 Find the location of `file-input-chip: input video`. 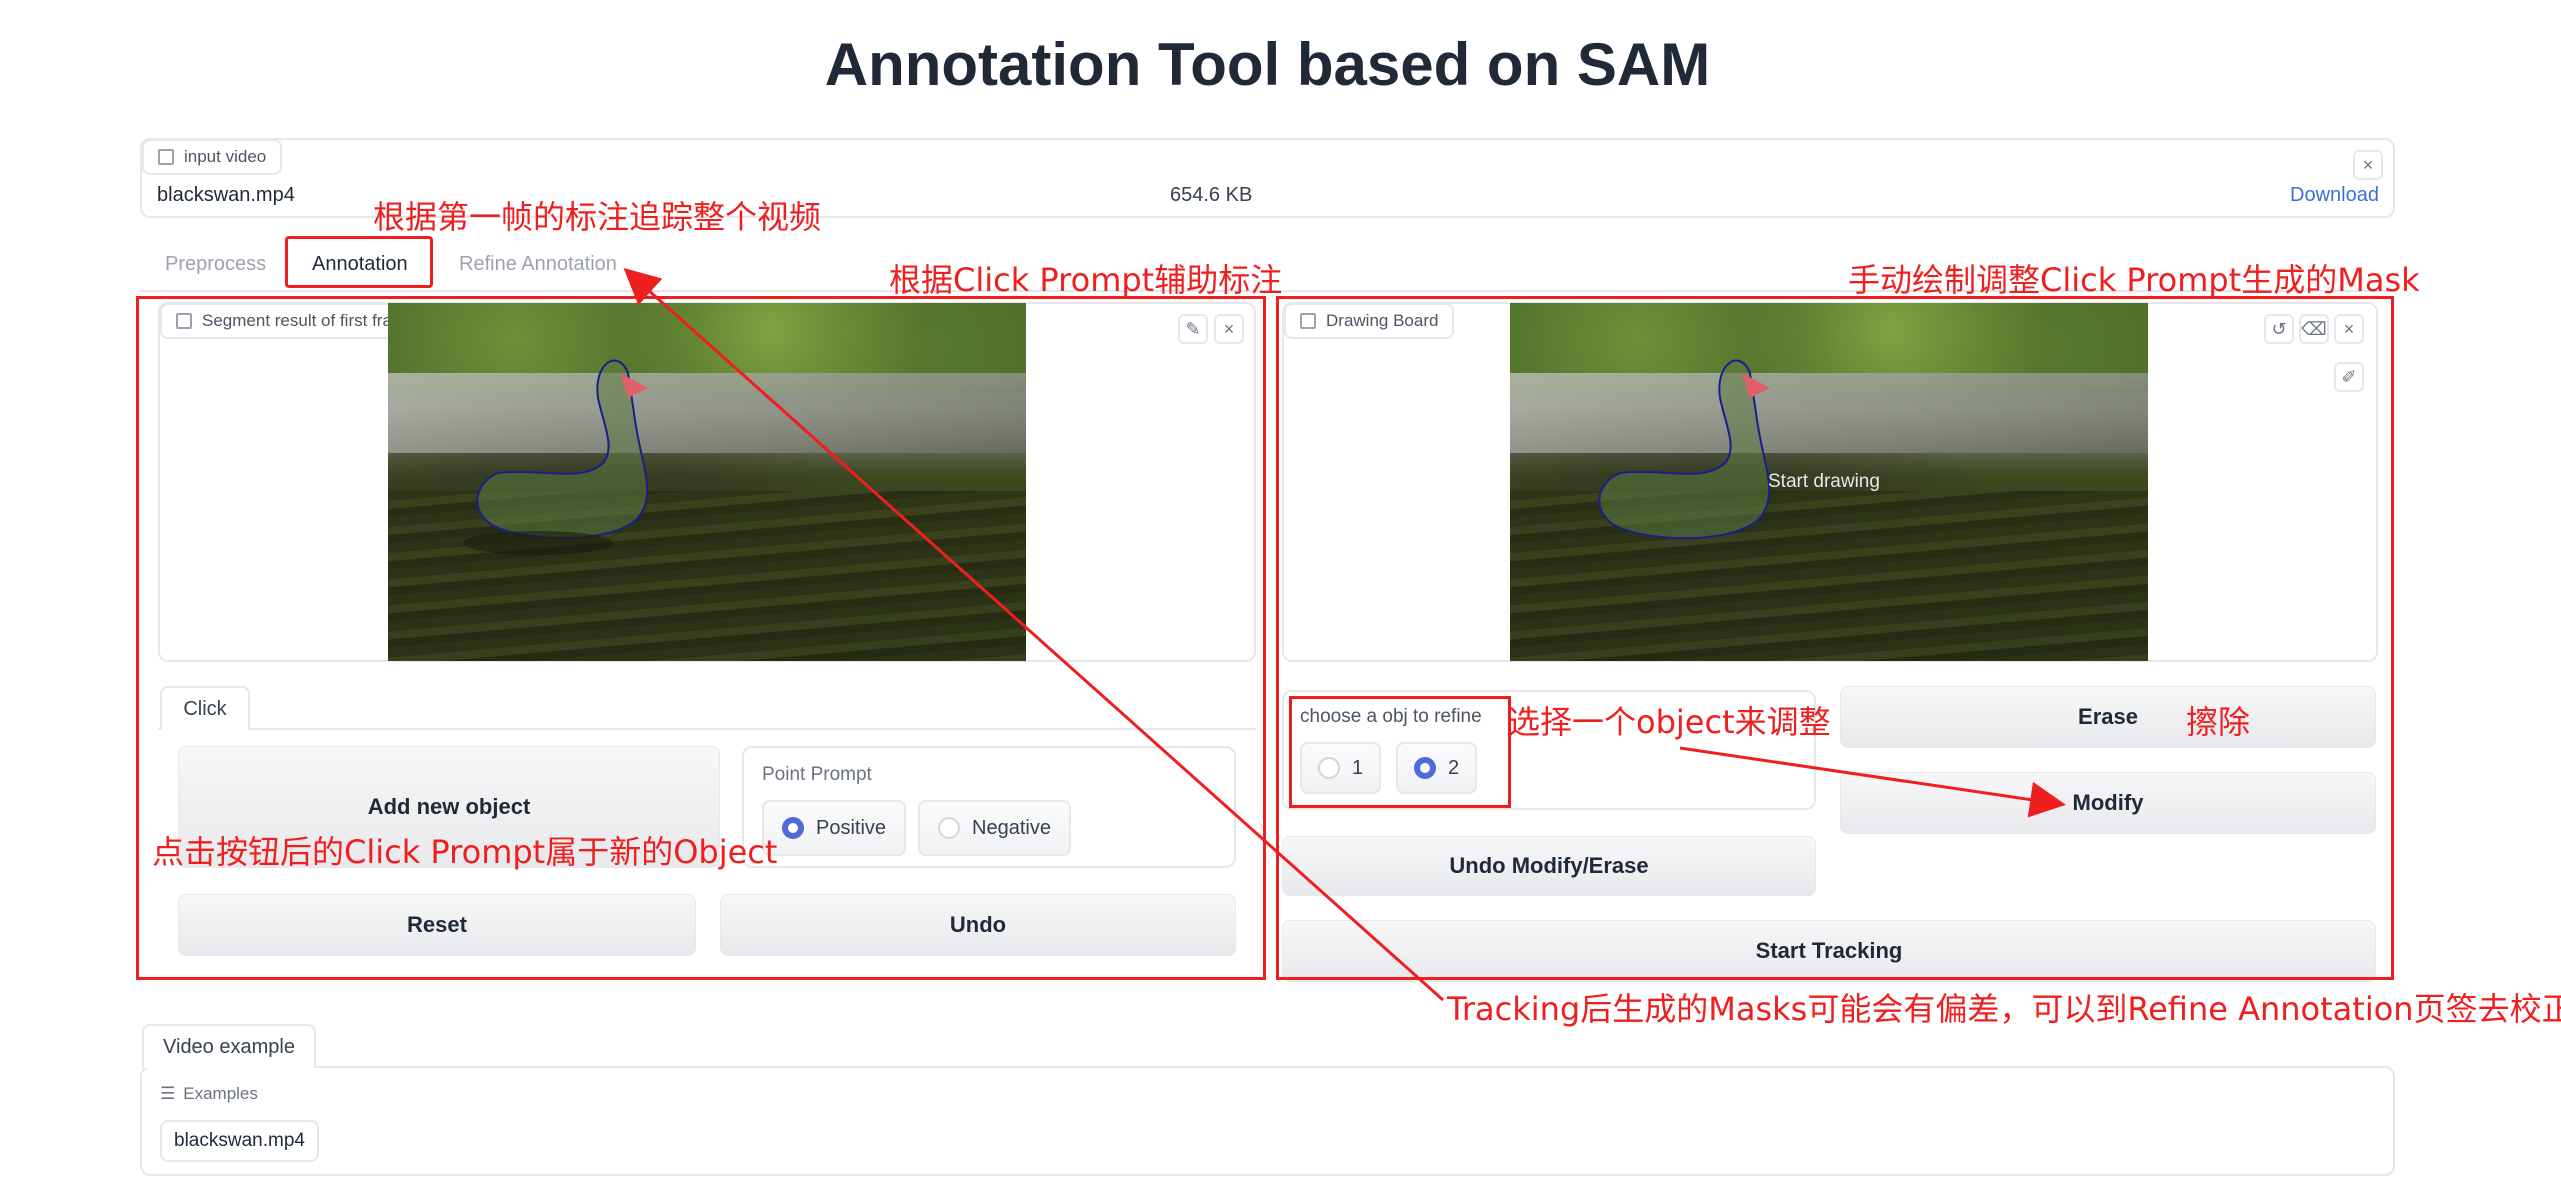

file-input-chip: input video is located at coordinates (212, 157).